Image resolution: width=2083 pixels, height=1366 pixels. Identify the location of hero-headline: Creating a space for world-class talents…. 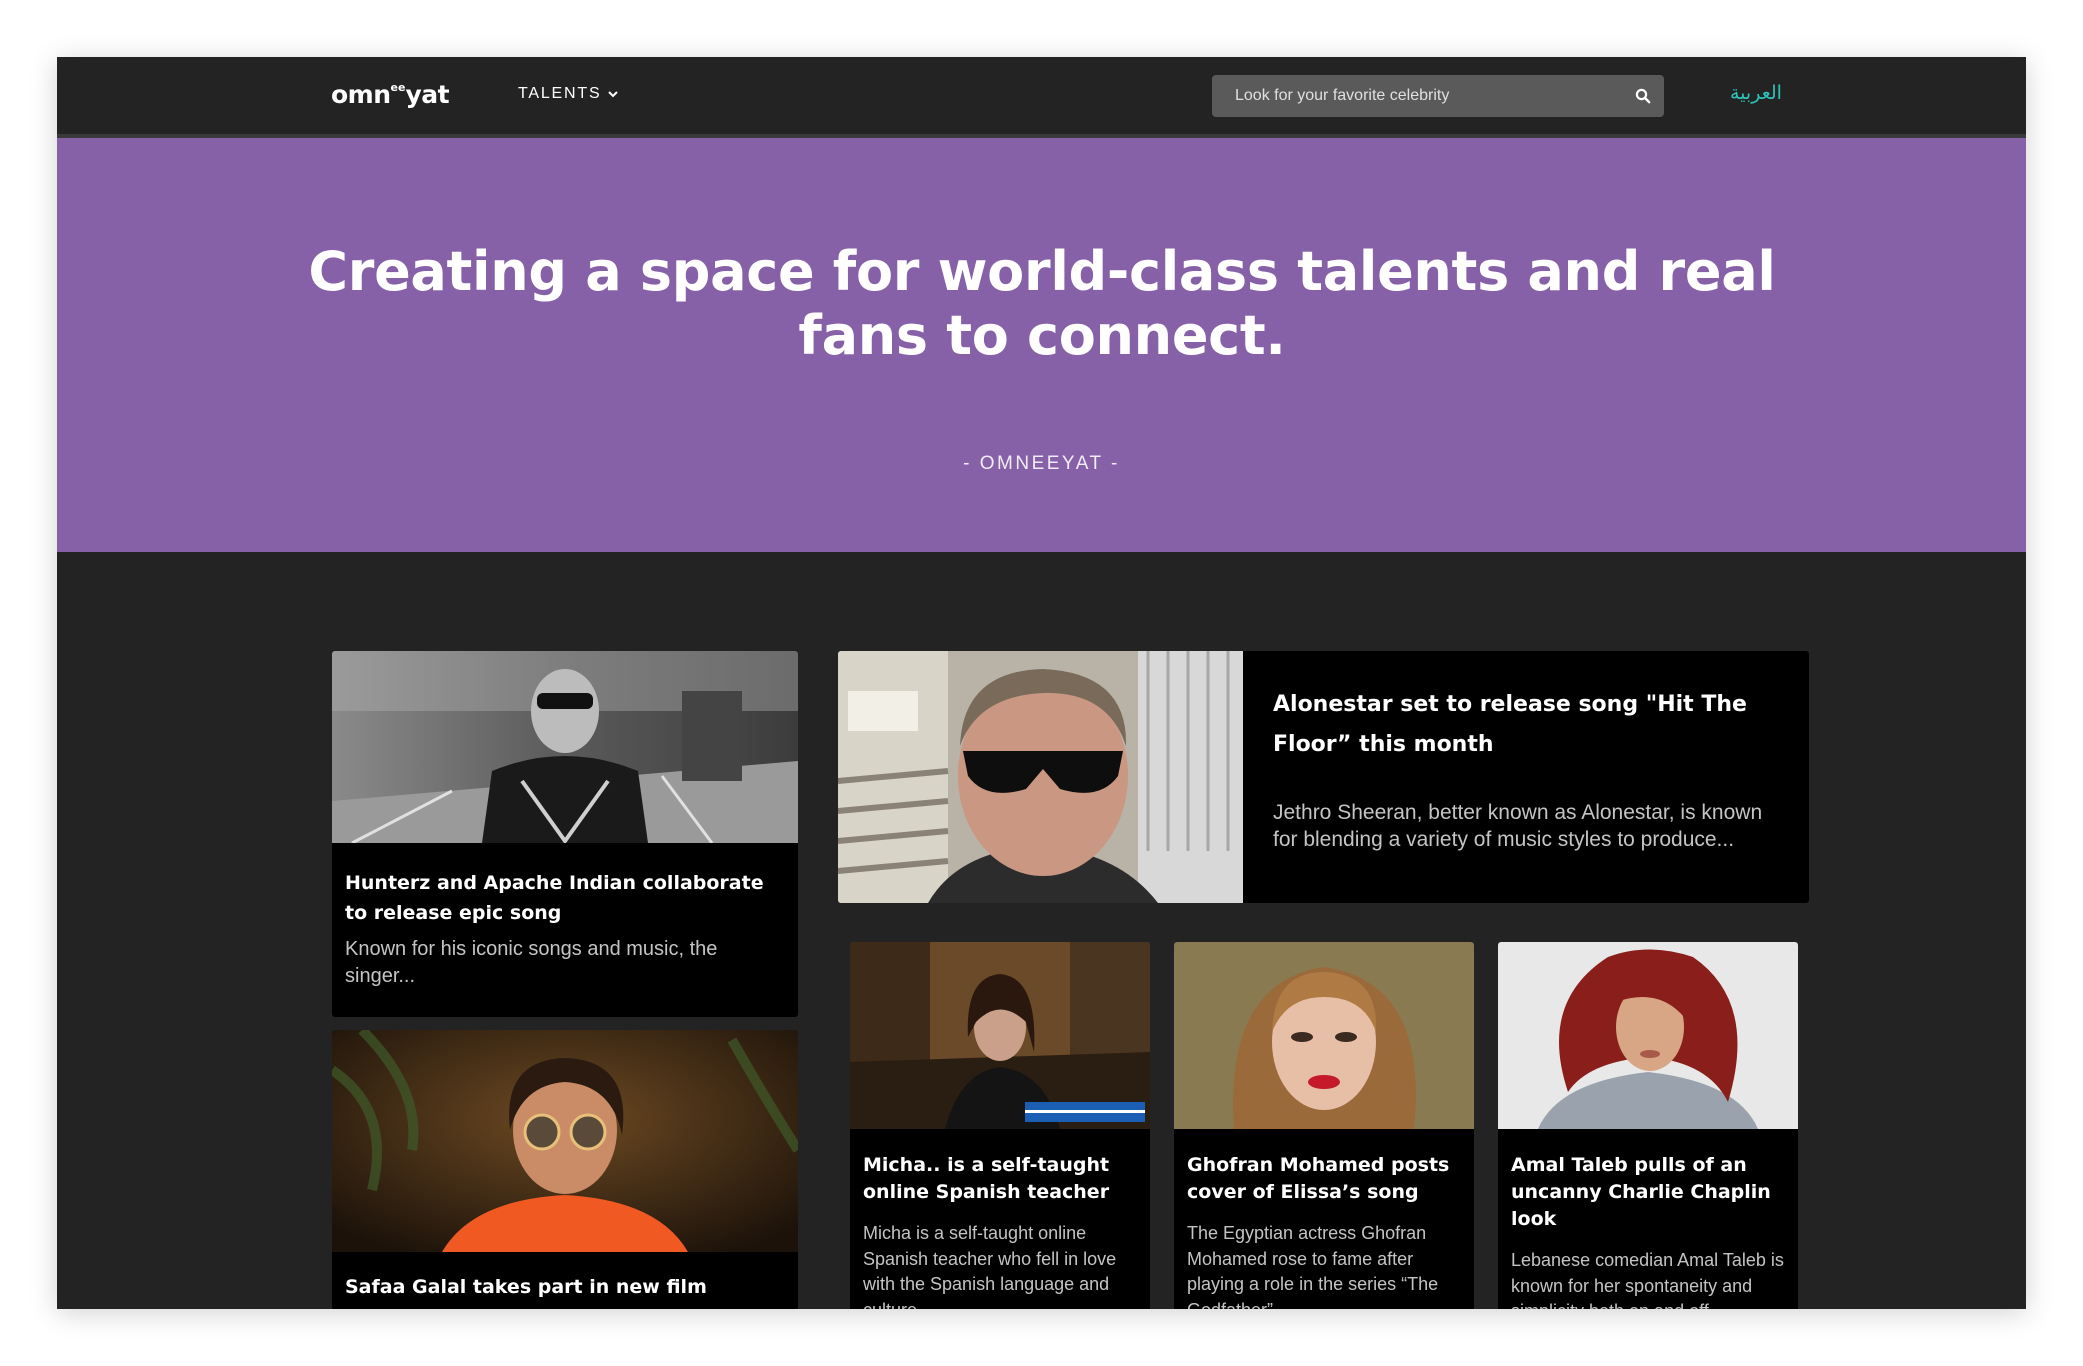
(1042, 303).